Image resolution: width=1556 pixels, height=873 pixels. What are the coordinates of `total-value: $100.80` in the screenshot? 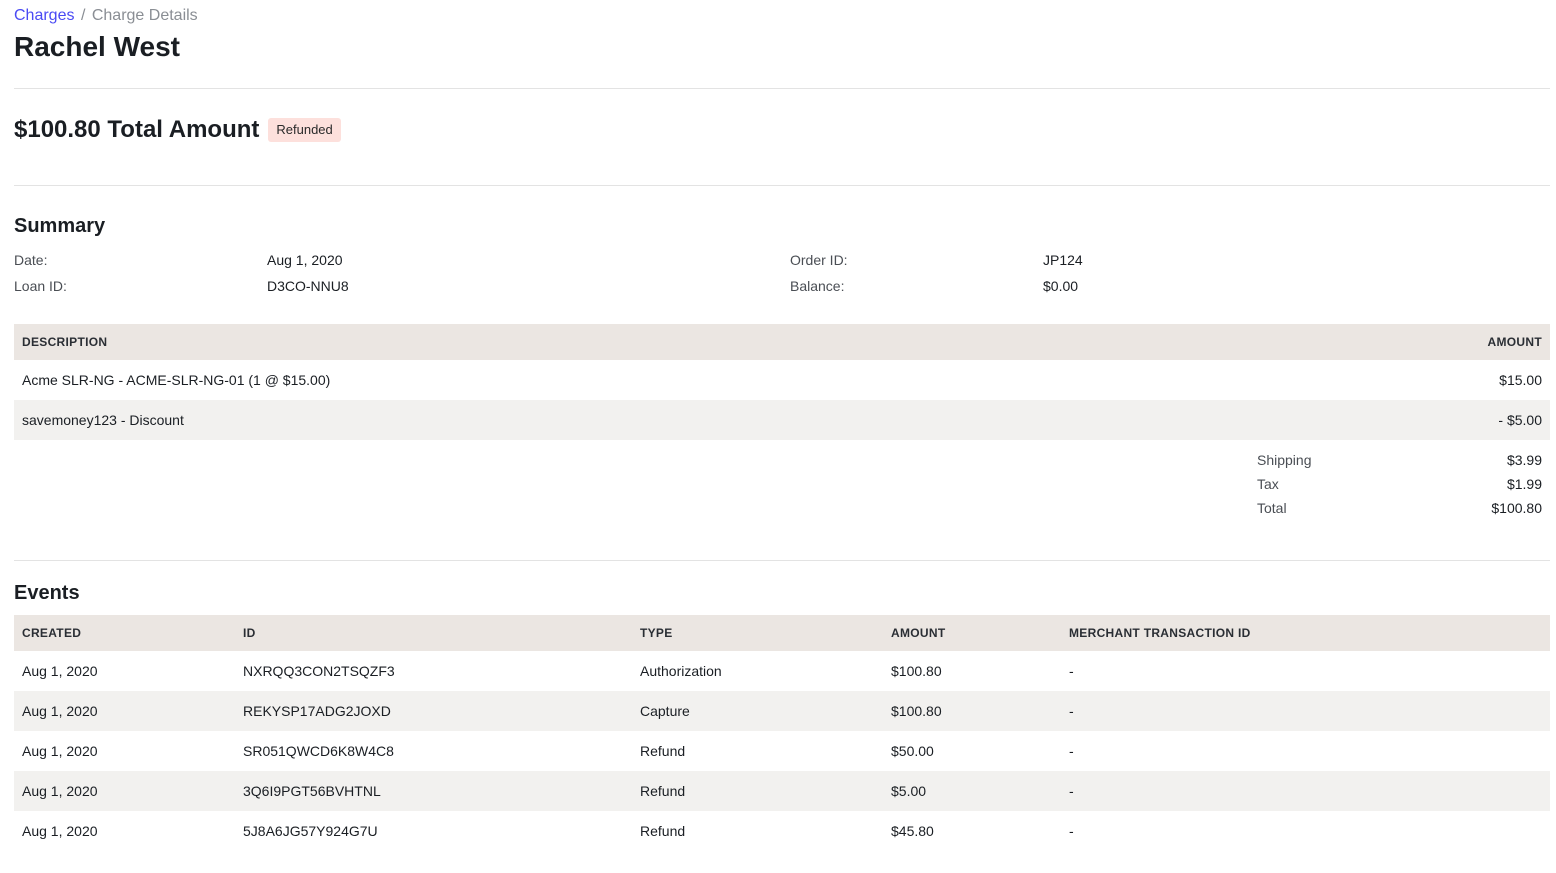 It's located at (1516, 508).